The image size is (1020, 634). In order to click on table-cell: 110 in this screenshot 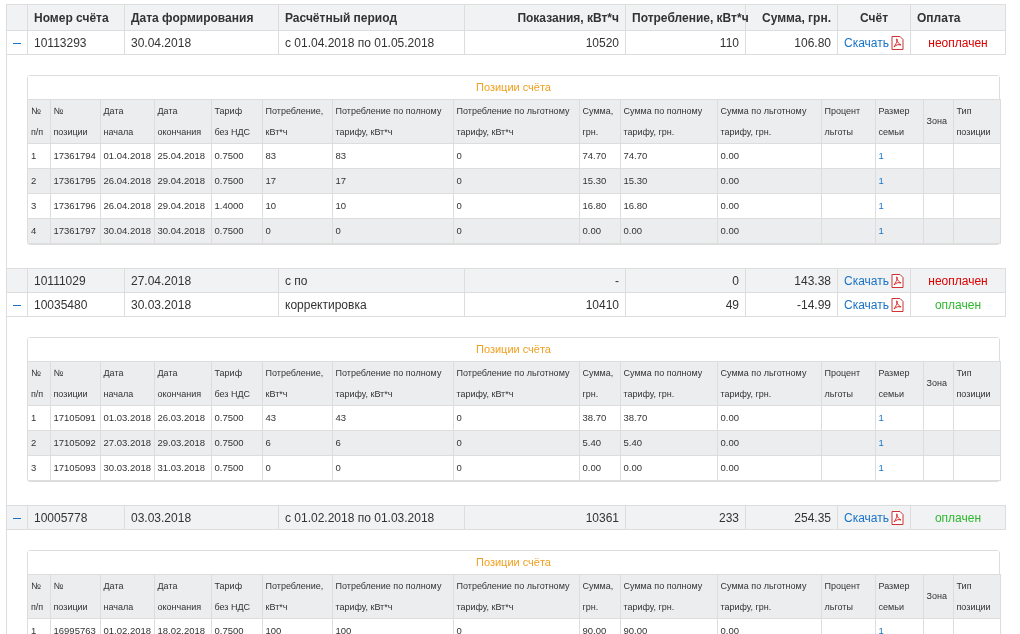, I will do `click(685, 42)`.